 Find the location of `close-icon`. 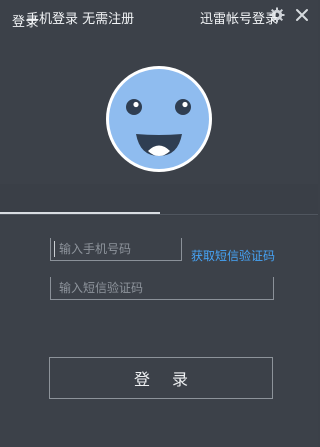

close-icon is located at coordinates (302, 15).